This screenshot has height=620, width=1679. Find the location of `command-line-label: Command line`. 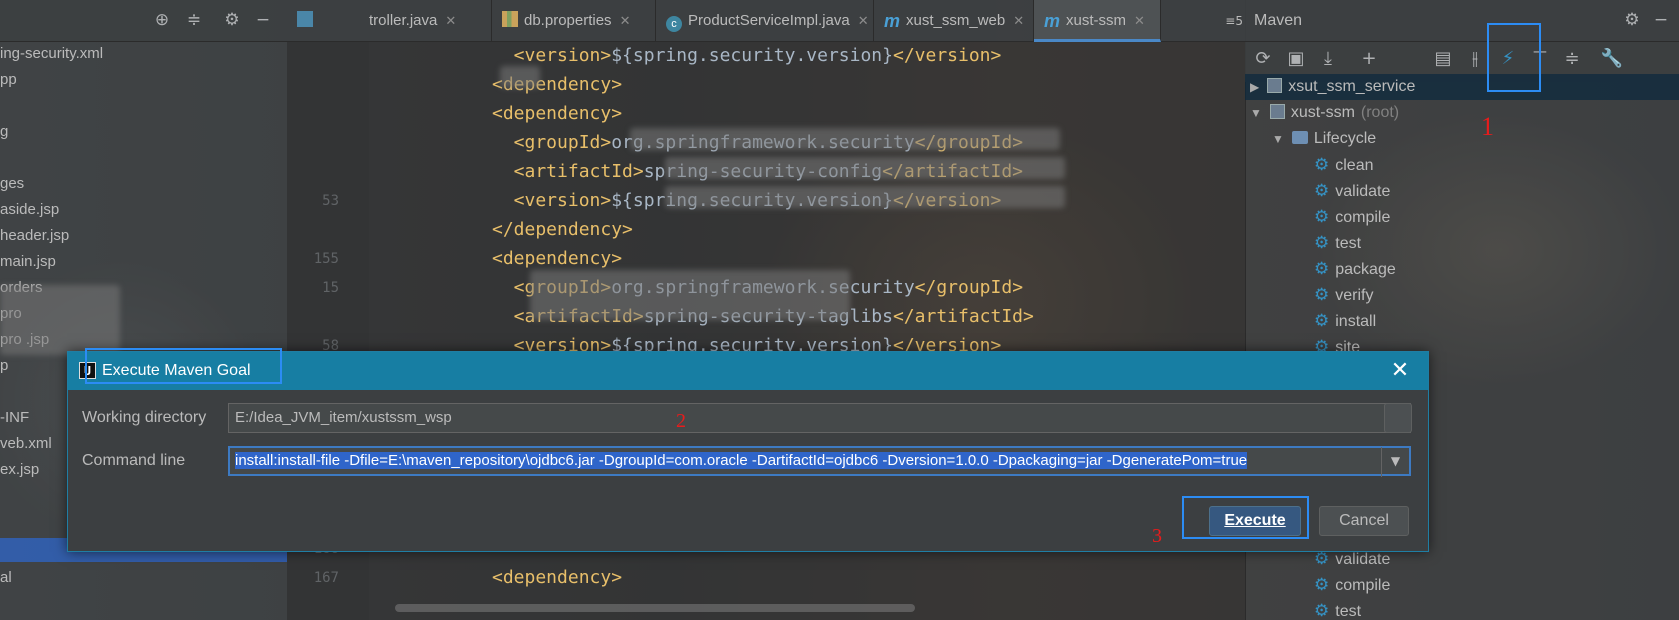

command-line-label: Command line is located at coordinates (134, 460).